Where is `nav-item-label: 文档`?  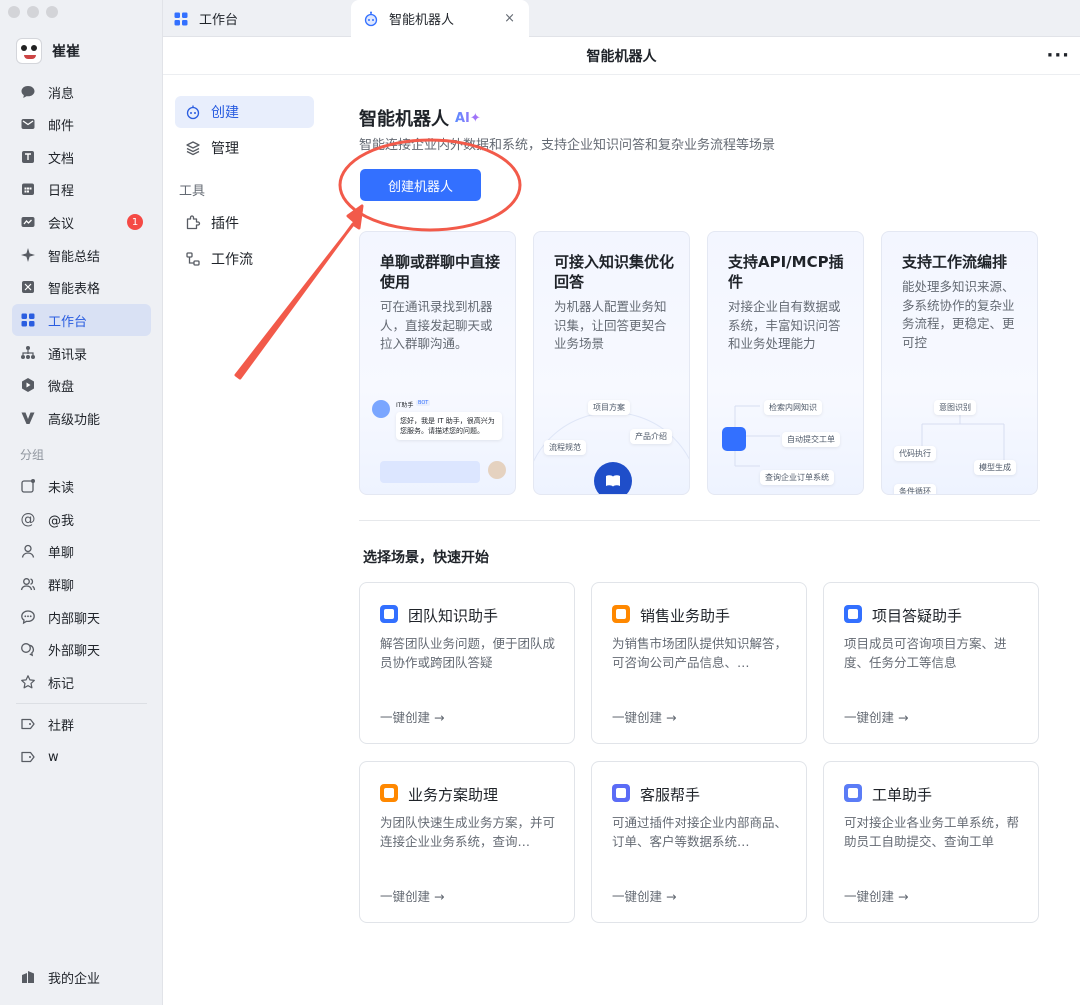
nav-item-label: 文档 is located at coordinates (61, 159).